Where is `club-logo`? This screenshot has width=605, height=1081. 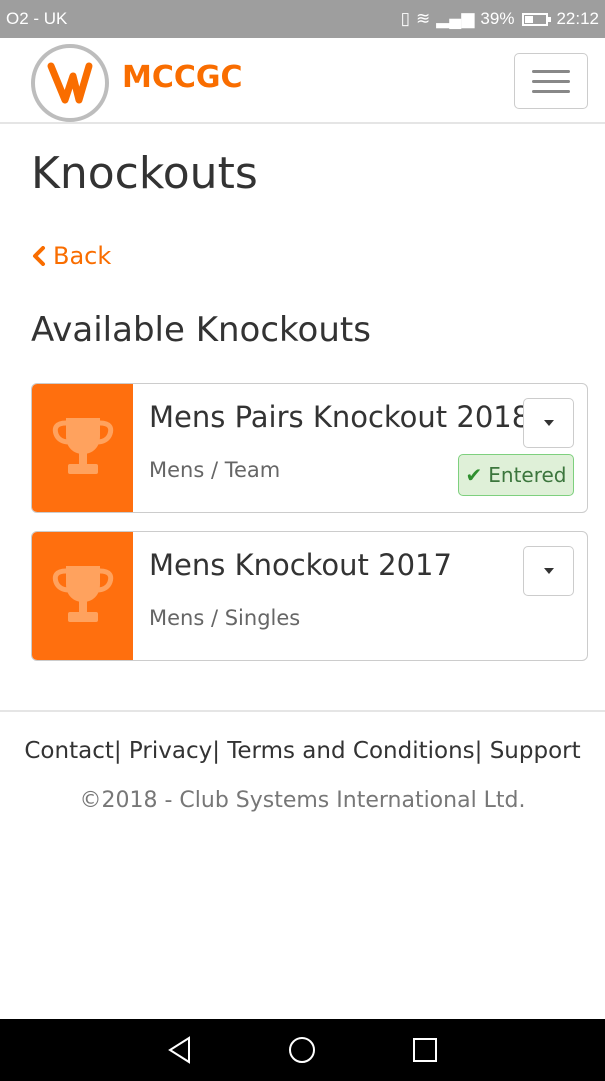 club-logo is located at coordinates (70, 83).